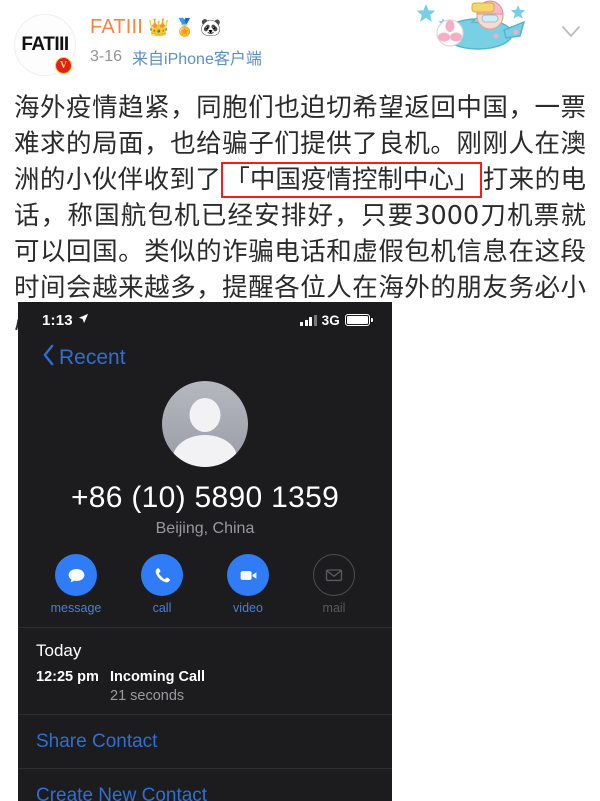  Describe the element at coordinates (330, 320) in the screenshot. I see `network-type-label: 3G` at that location.